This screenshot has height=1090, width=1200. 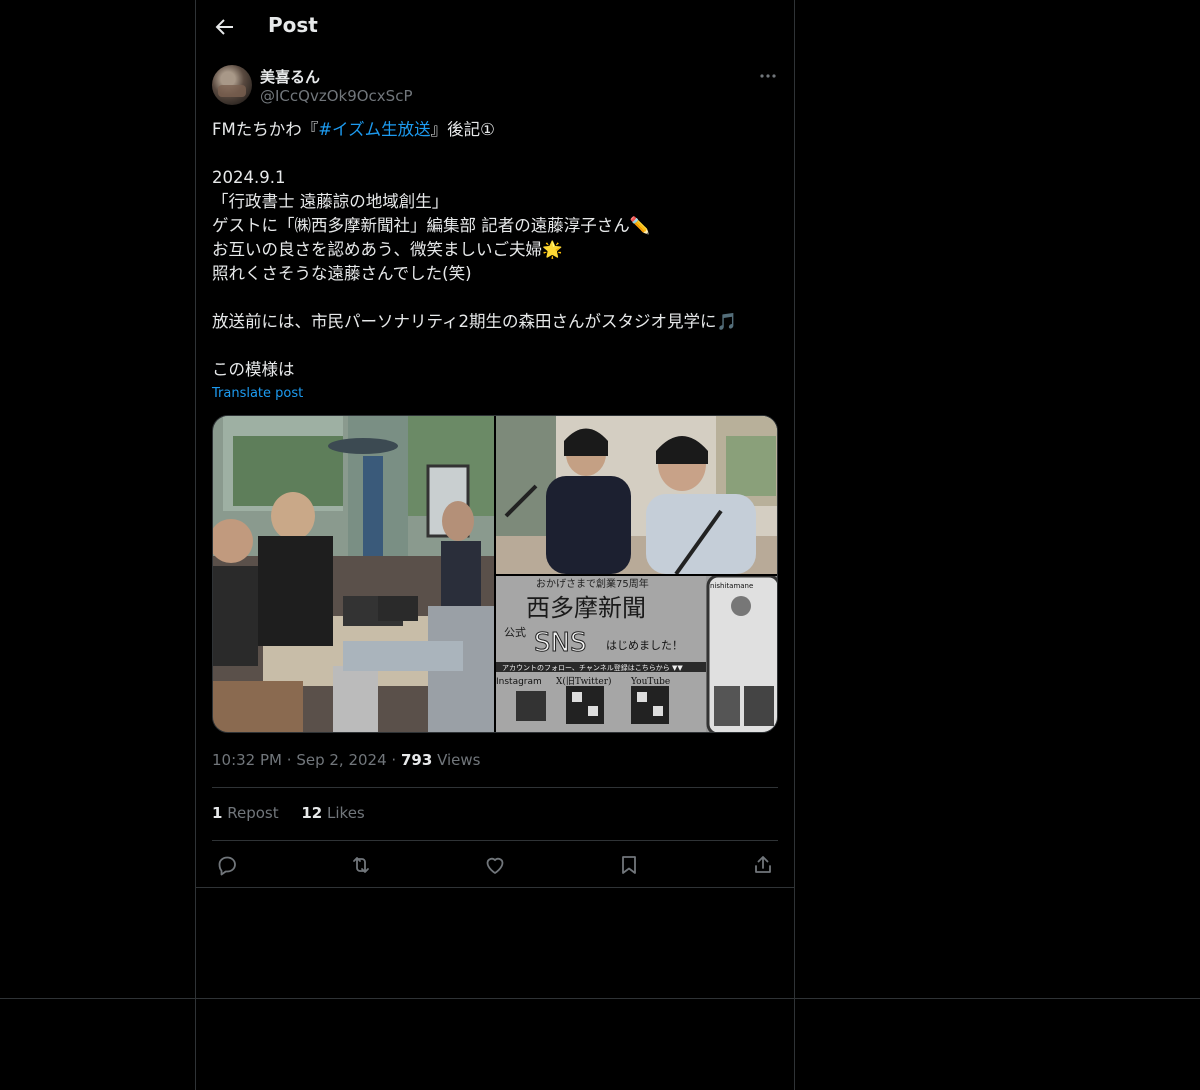 What do you see at coordinates (257, 393) in the screenshot?
I see `translate-post-link: Translate post` at bounding box center [257, 393].